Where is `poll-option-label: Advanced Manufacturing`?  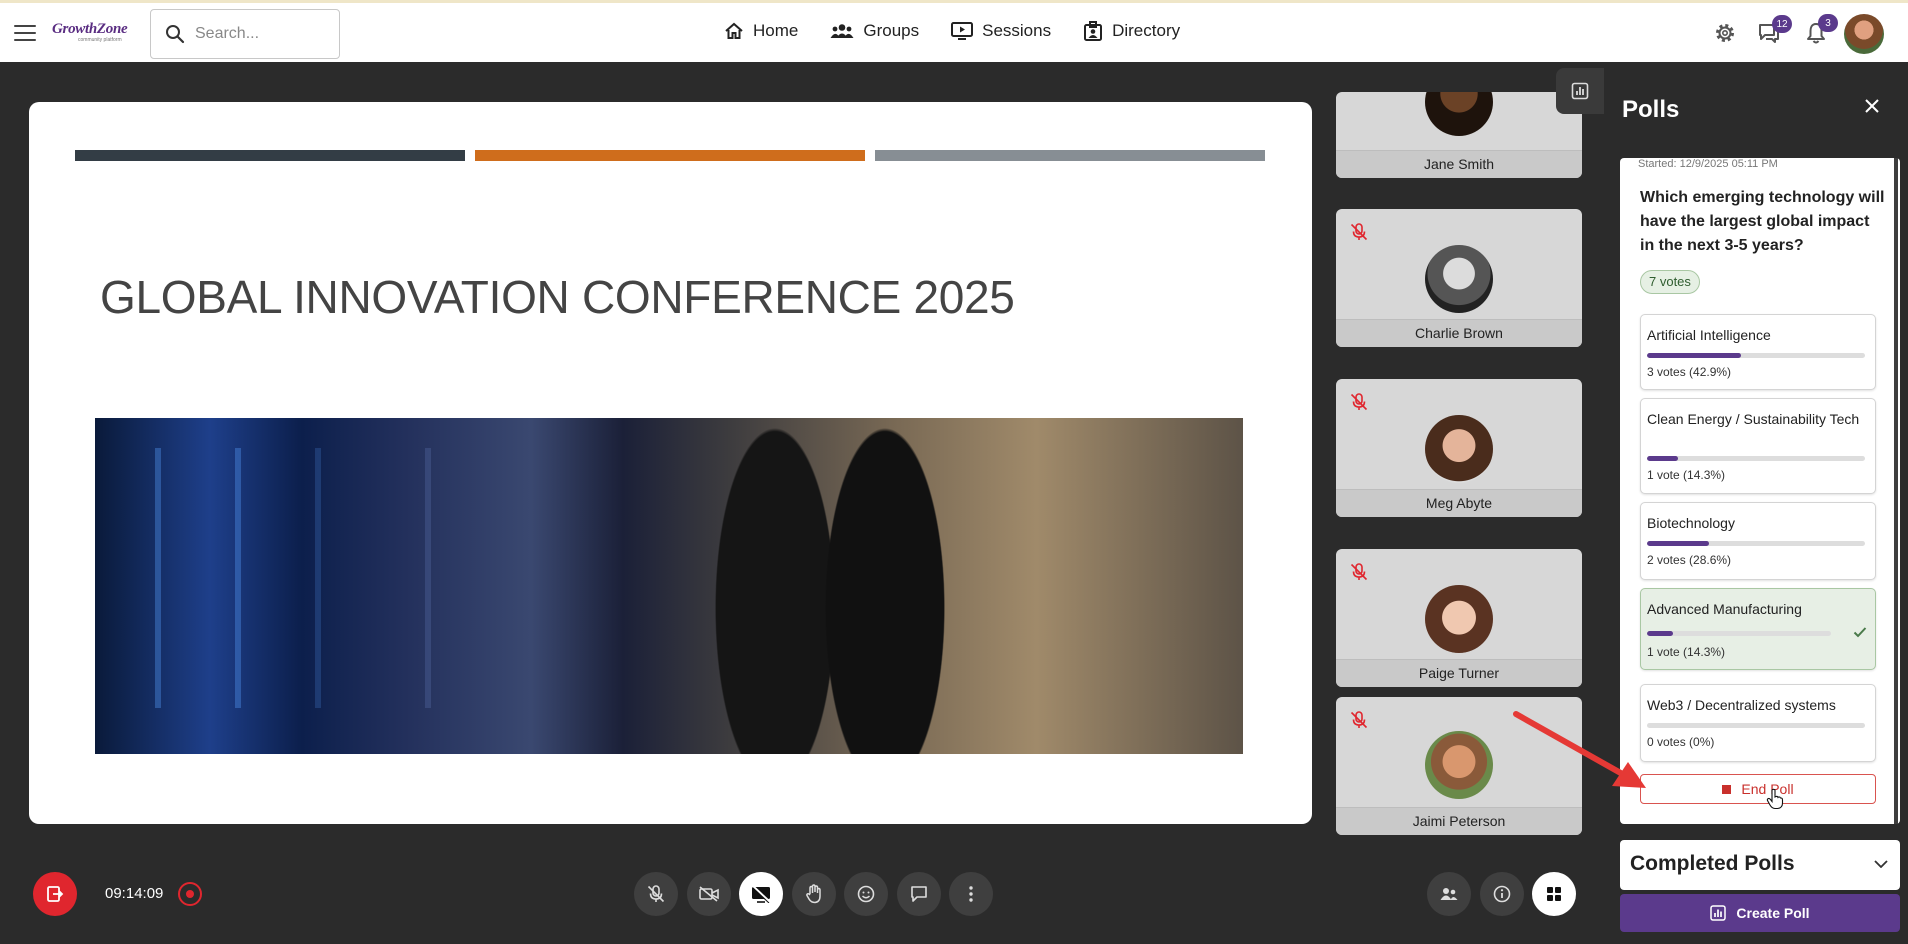
poll-option-label: Advanced Manufacturing is located at coordinates (1724, 609).